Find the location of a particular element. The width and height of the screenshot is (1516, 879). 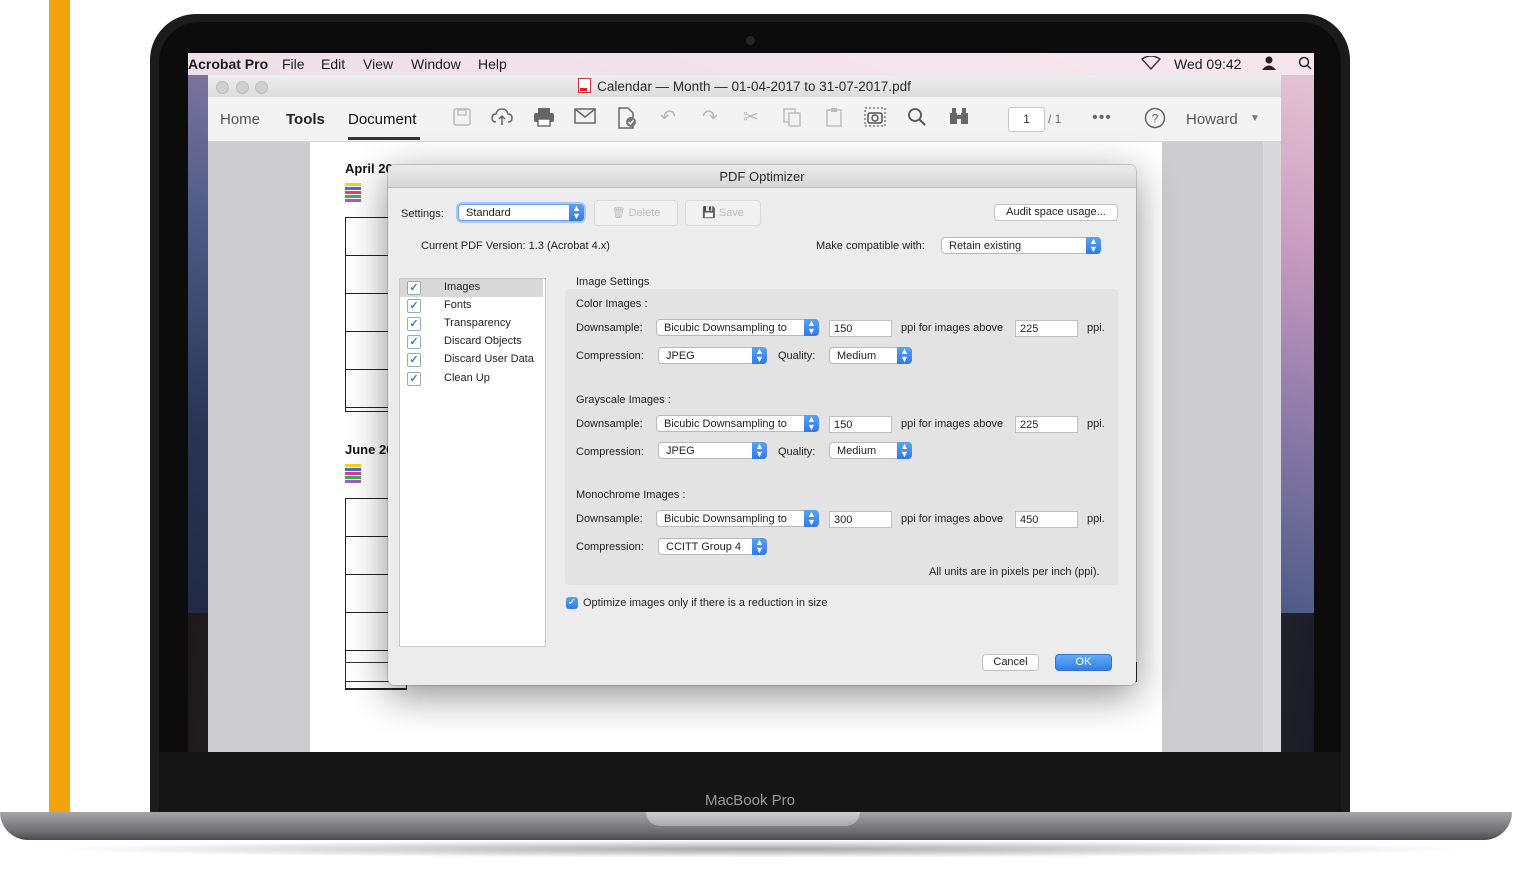

save-settings-button: 💾 Save is located at coordinates (723, 213).